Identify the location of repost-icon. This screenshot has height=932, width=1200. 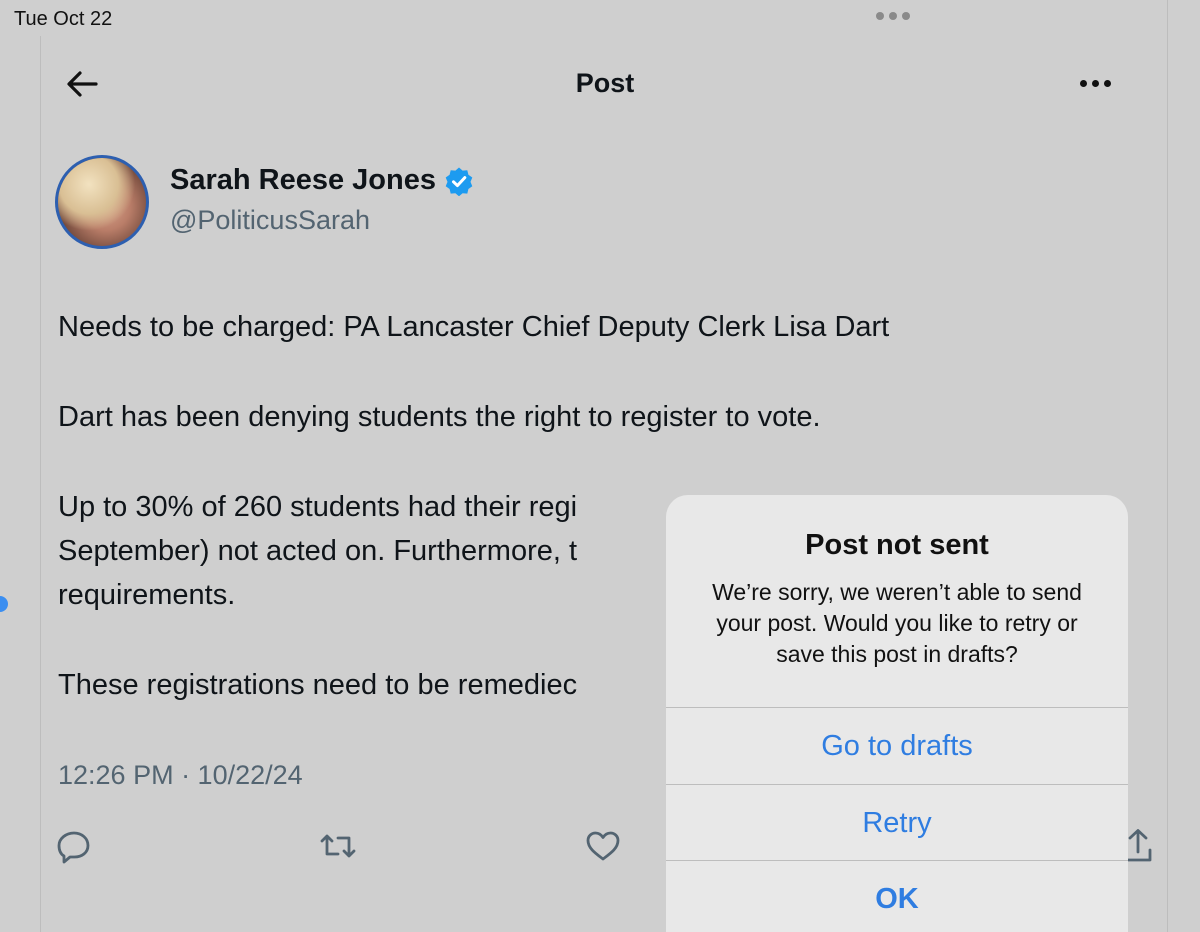
(338, 846).